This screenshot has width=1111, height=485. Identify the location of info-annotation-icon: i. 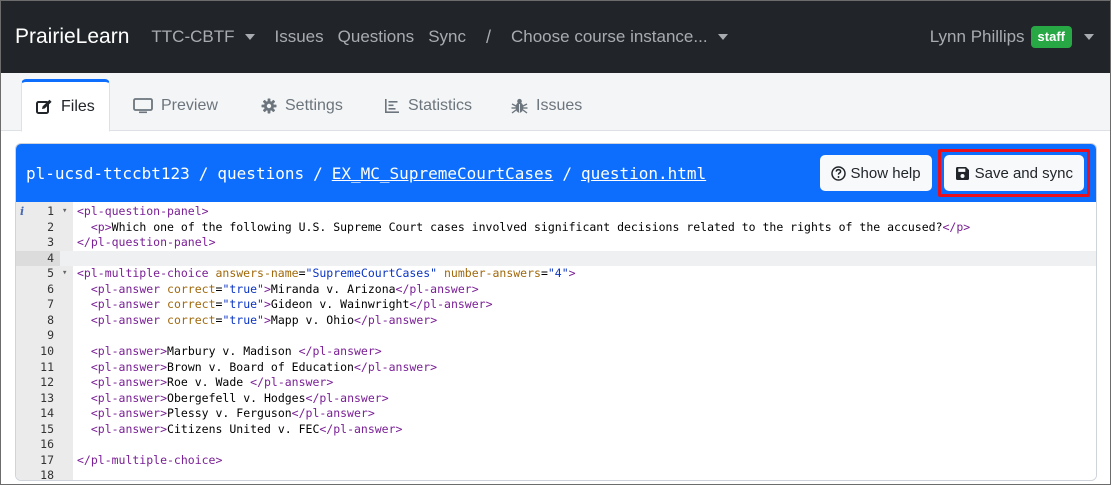
(22, 212).